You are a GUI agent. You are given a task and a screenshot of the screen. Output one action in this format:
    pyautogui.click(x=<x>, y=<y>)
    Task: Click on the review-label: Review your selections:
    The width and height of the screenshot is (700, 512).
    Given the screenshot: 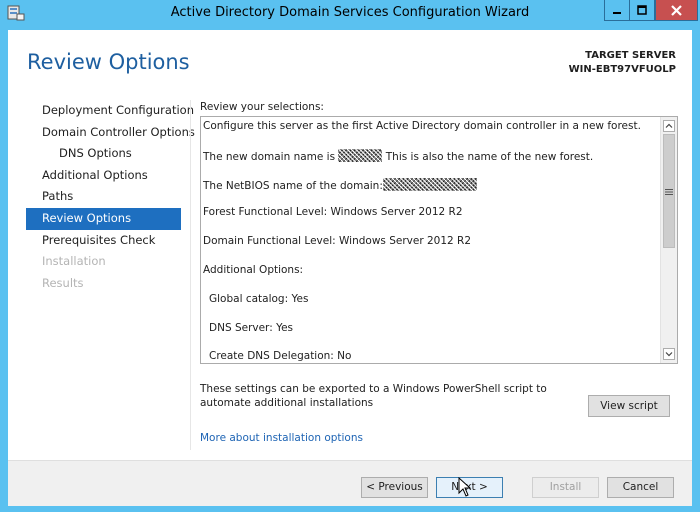 What is the action you would take?
    pyautogui.click(x=262, y=107)
    